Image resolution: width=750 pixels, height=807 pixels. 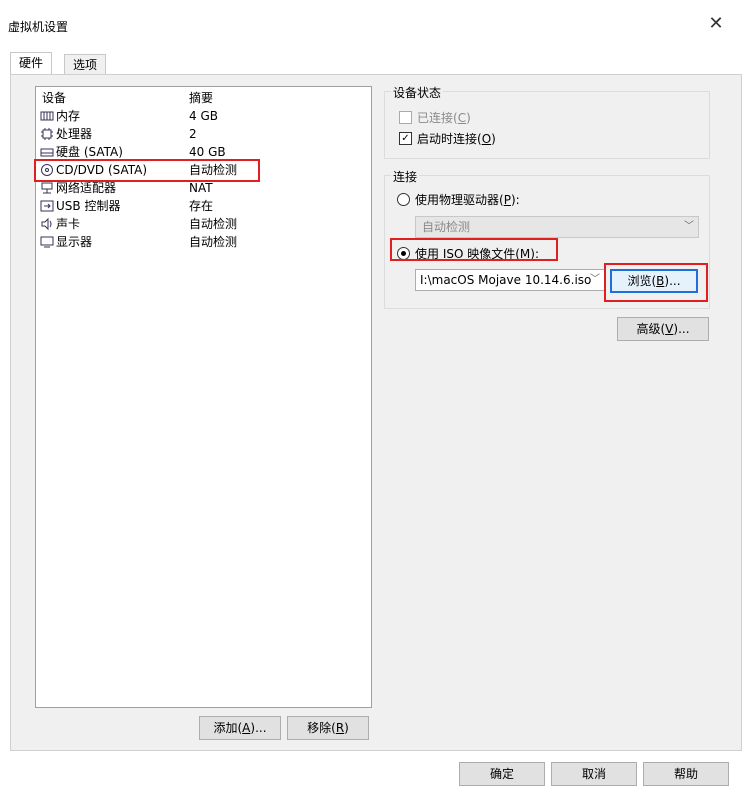 I want to click on device-summary: NAT, so click(x=201, y=188).